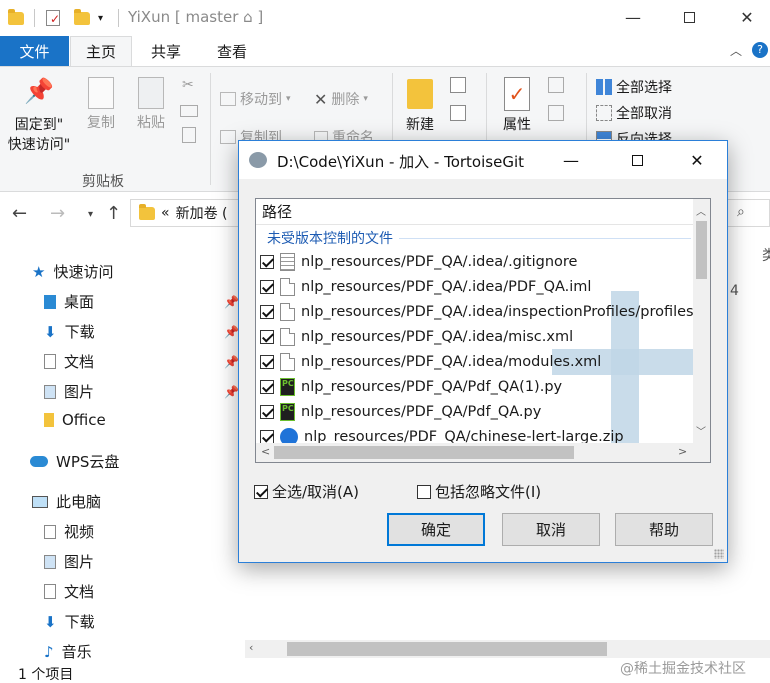 The image size is (770, 683). I want to click on help-button: 帮助, so click(664, 529).